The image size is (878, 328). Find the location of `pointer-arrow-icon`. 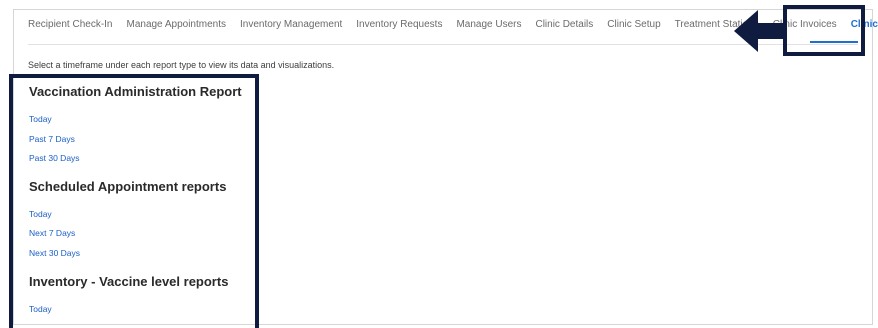

pointer-arrow-icon is located at coordinates (760, 31).